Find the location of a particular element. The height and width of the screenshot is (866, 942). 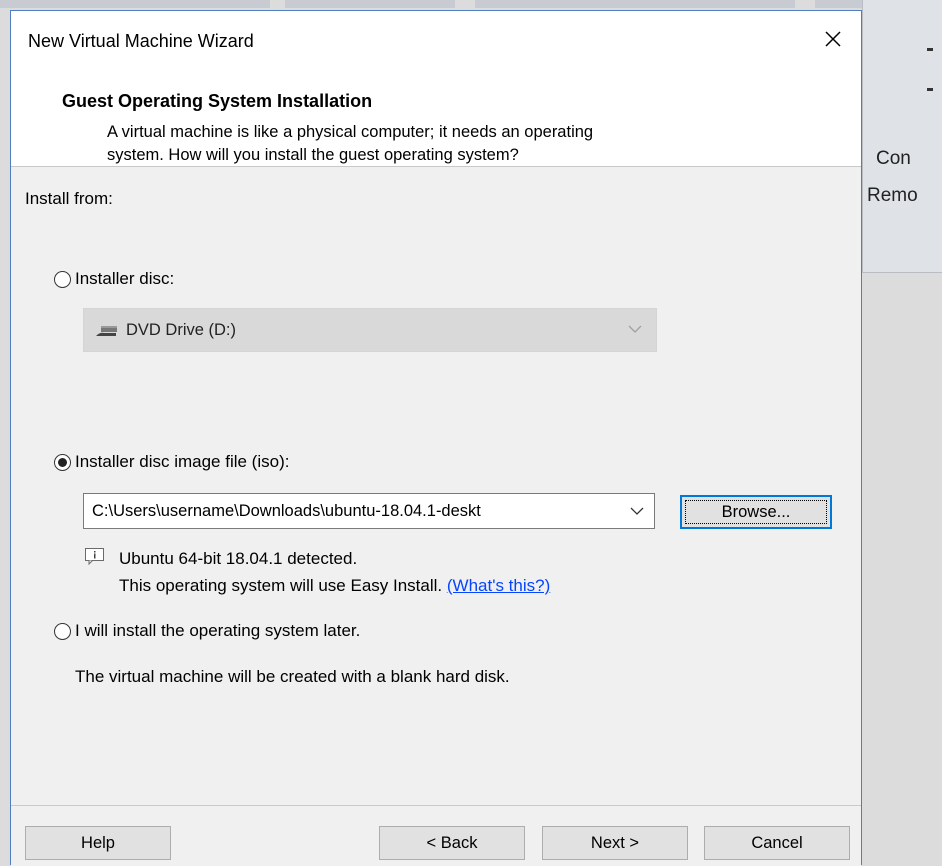

detected-os-text: Ubuntu 64-bit 18.04.1 detected. is located at coordinates (238, 558).